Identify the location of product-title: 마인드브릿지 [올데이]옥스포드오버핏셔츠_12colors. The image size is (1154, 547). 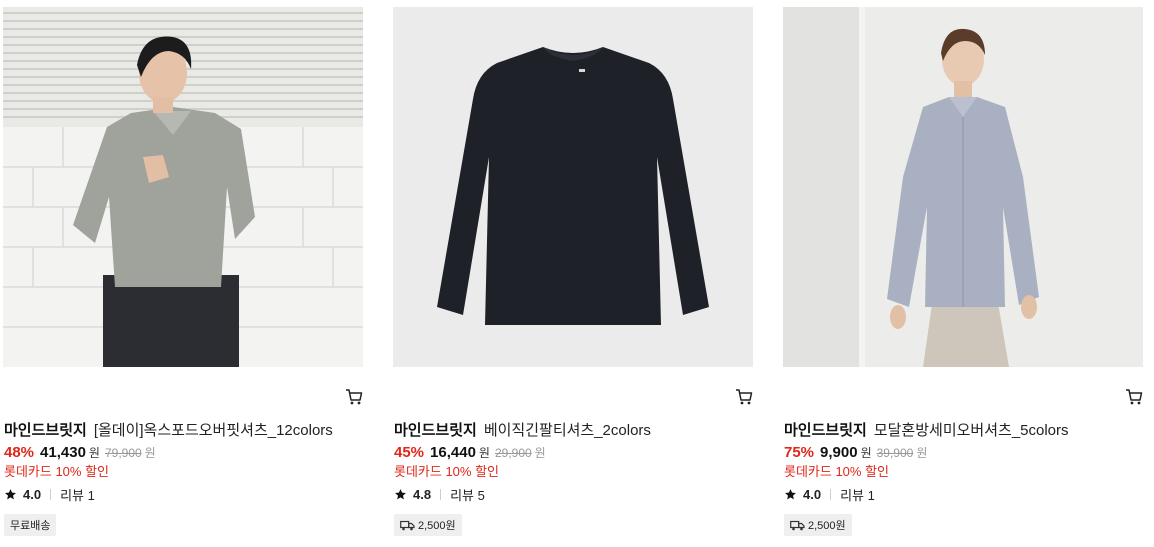
(183, 431).